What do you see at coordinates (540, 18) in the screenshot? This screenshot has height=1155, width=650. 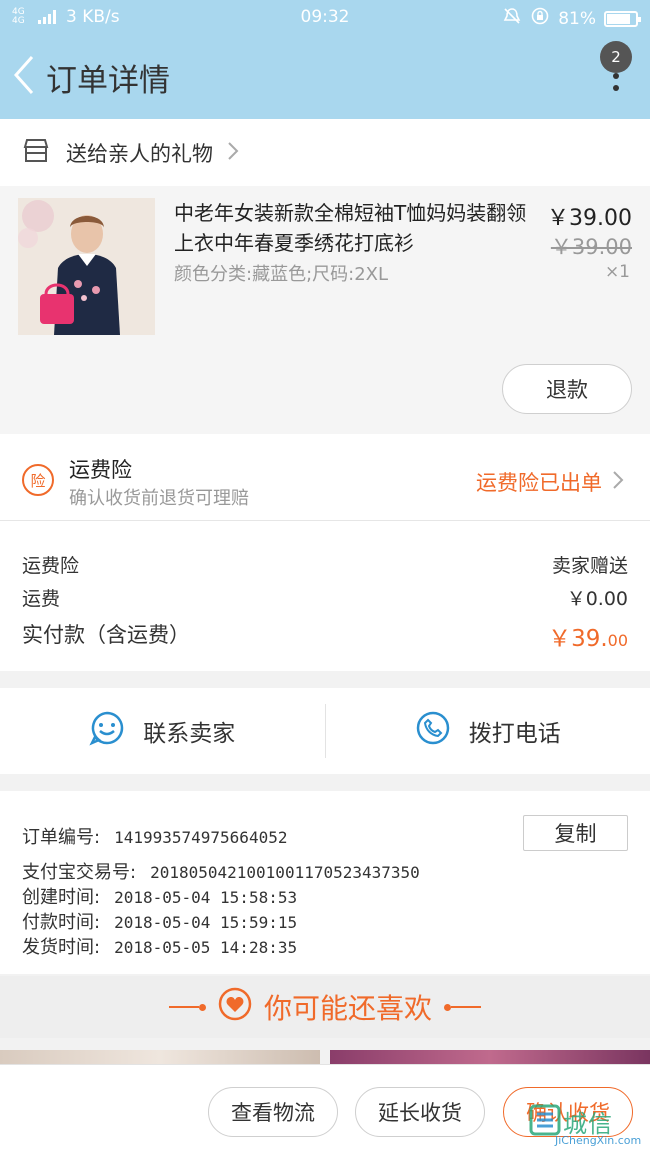 I see `rotation-lock-icon` at bounding box center [540, 18].